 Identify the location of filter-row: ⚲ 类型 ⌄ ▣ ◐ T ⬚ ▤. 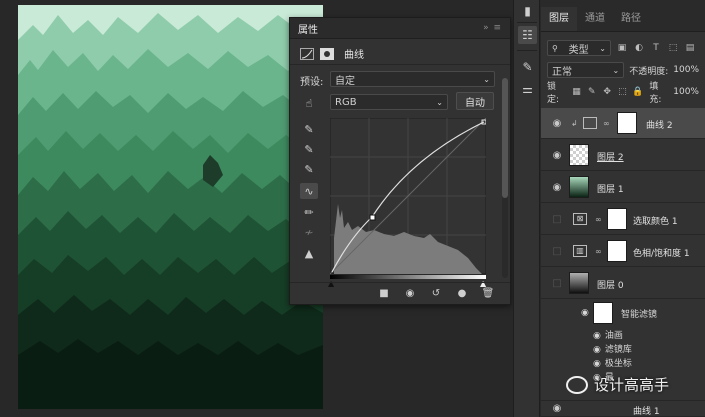
(623, 48).